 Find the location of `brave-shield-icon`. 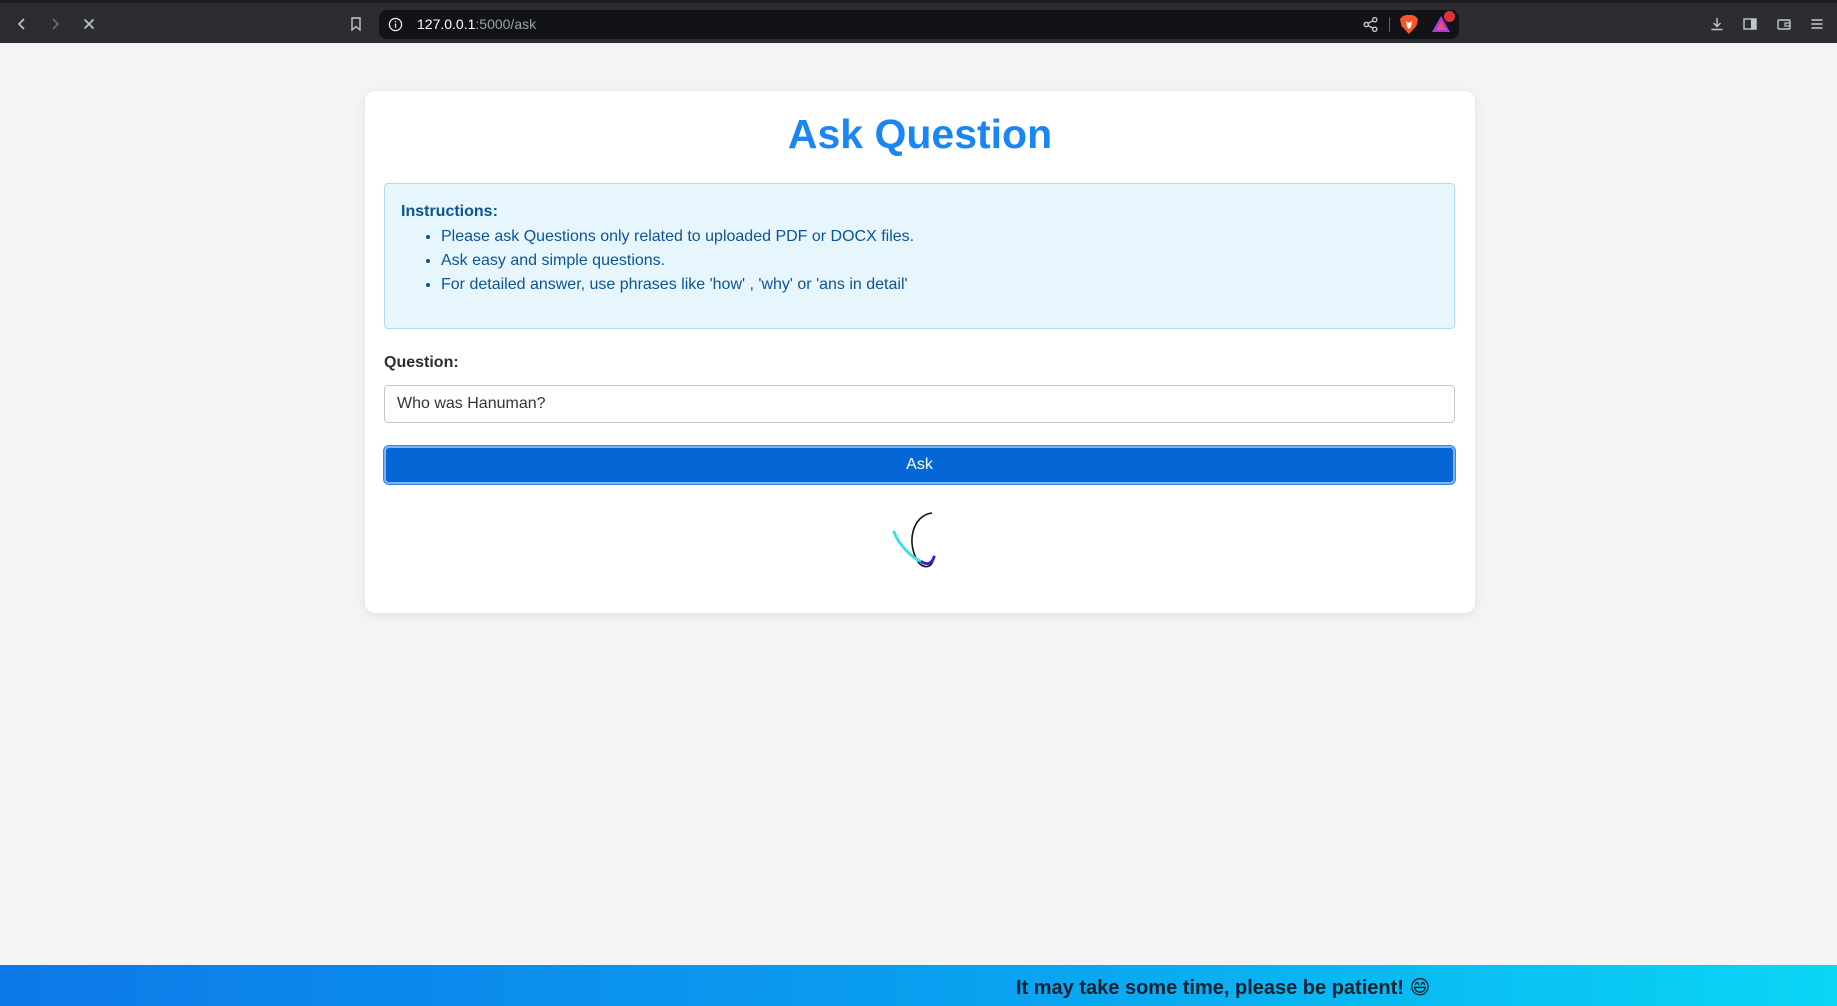

brave-shield-icon is located at coordinates (1409, 24).